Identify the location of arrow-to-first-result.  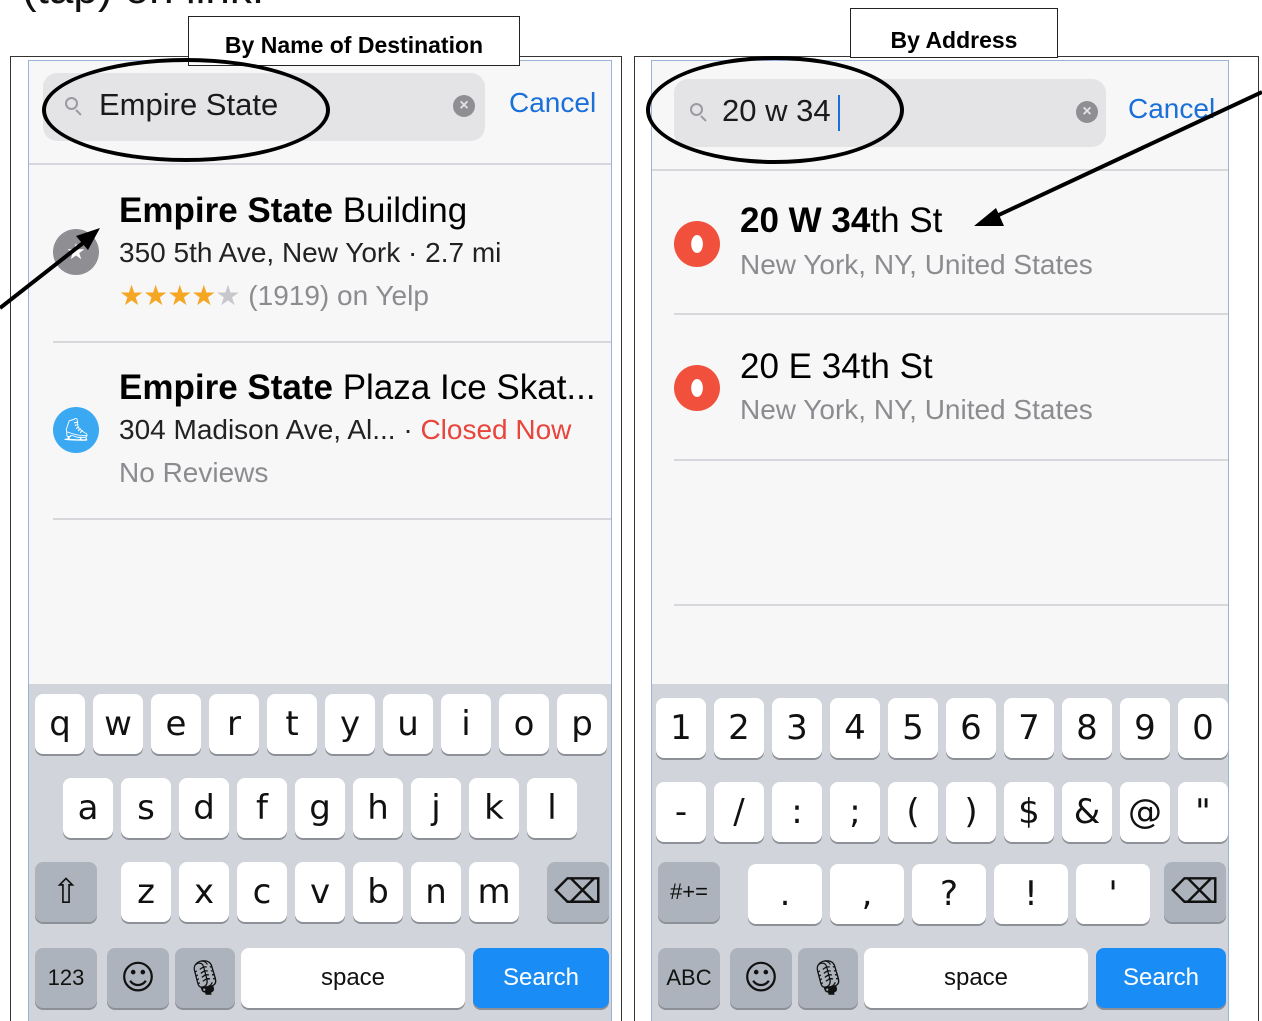
(50, 269).